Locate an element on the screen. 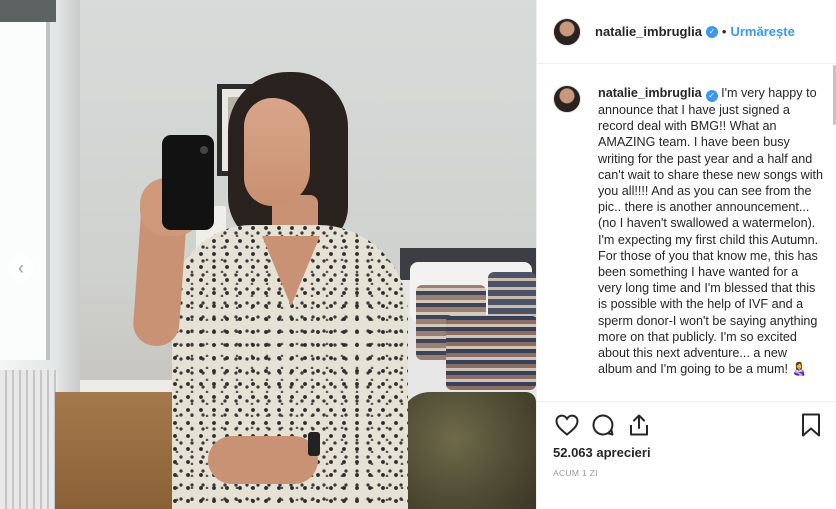 The height and width of the screenshot is (509, 836). header-username: natalie_imbruglia is located at coordinates (648, 31).